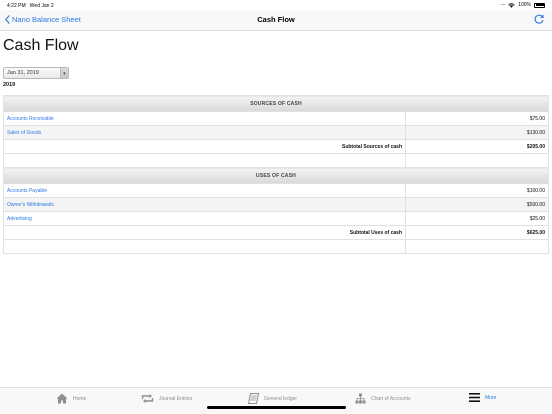 Image resolution: width=552 pixels, height=414 pixels. What do you see at coordinates (23, 73) in the screenshot?
I see `date-select-value: Jan 31, 2019` at bounding box center [23, 73].